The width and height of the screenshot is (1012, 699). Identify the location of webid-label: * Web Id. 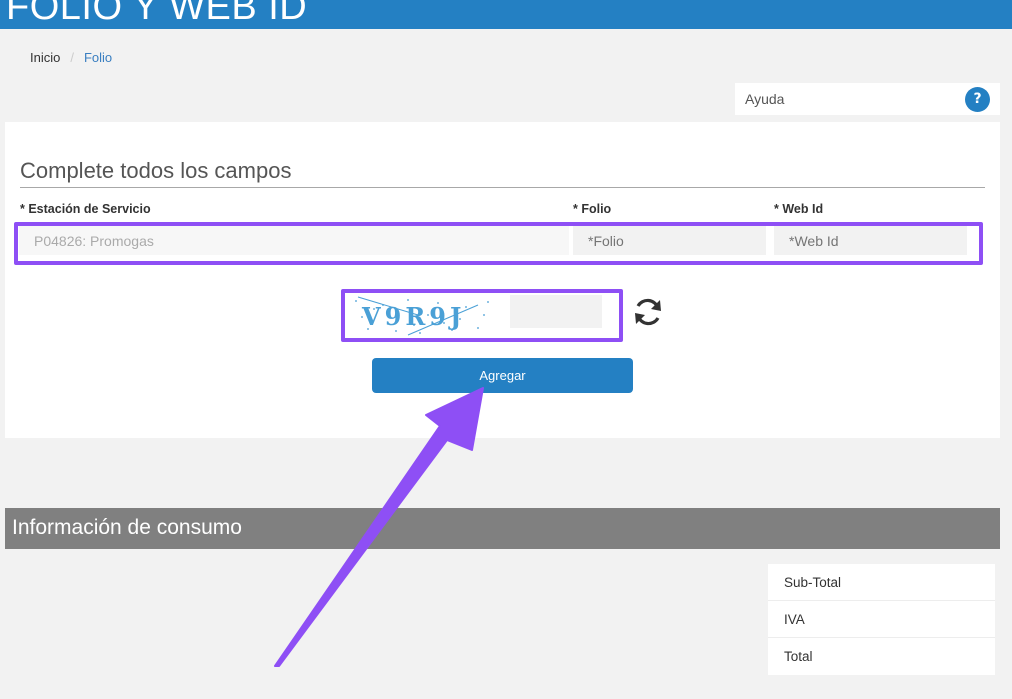
(799, 209).